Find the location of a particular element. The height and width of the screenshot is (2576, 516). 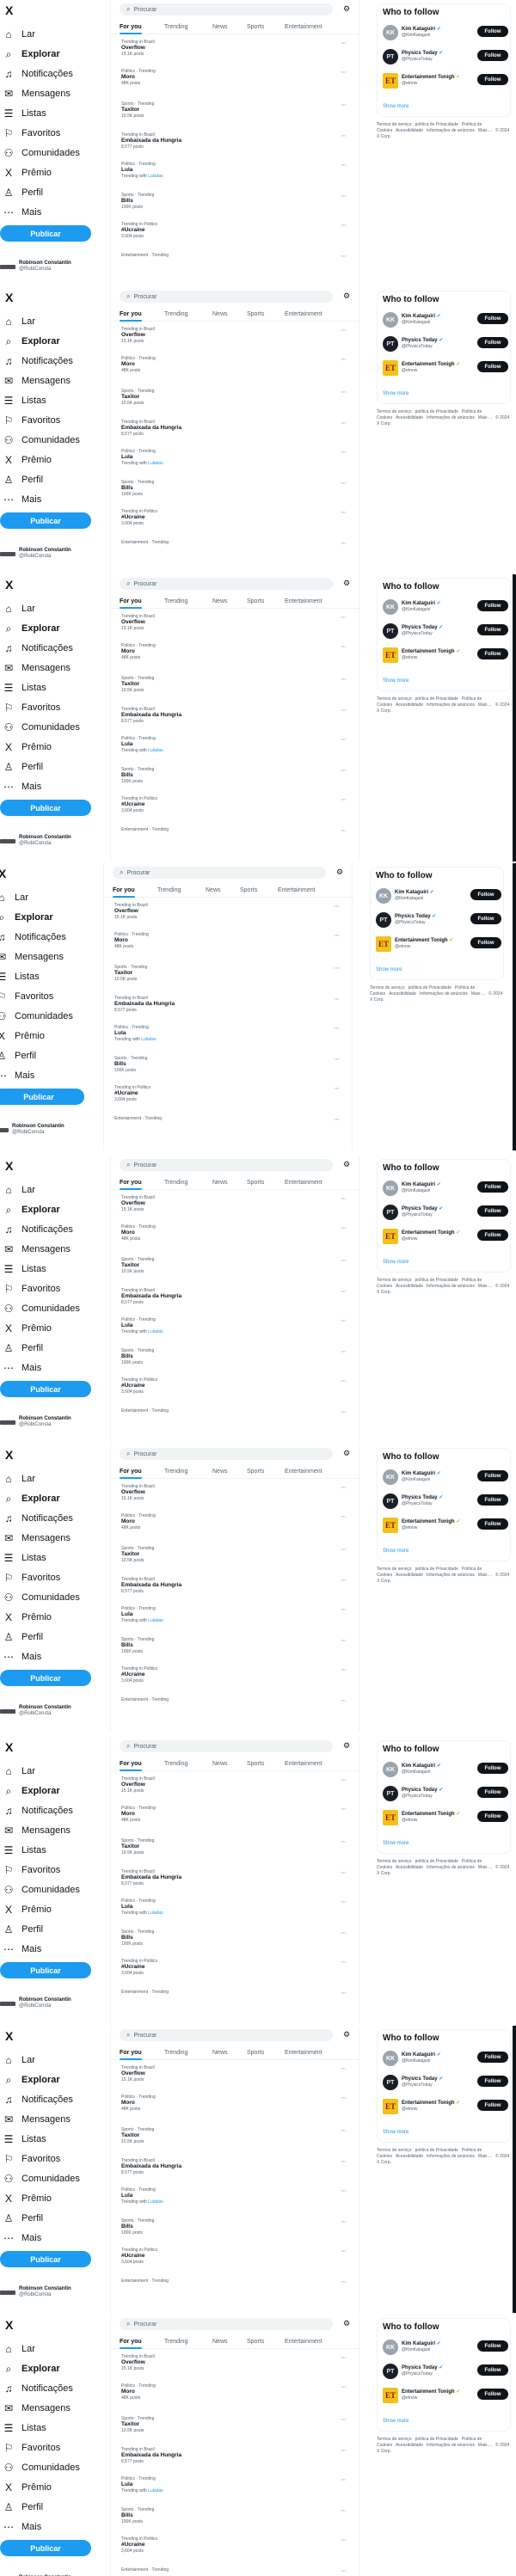

sidebar-item-messages: ✉ Mensagens is located at coordinates (36, 380).